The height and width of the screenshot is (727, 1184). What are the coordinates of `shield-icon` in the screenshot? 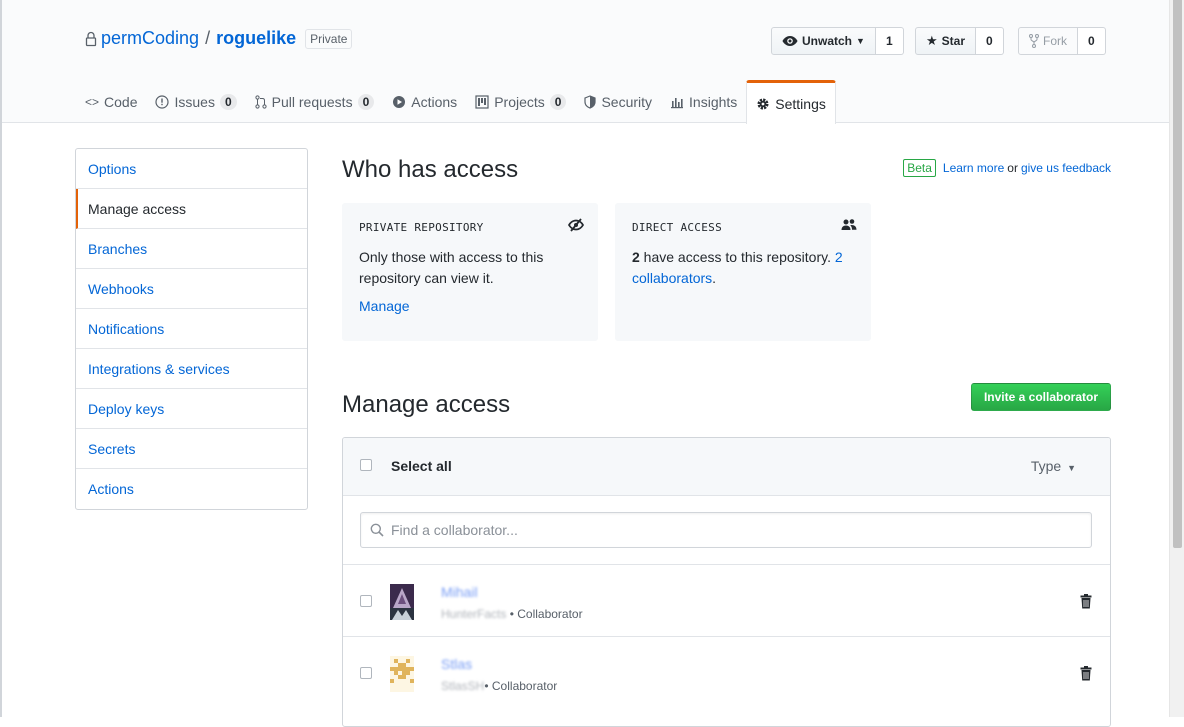 It's located at (590, 101).